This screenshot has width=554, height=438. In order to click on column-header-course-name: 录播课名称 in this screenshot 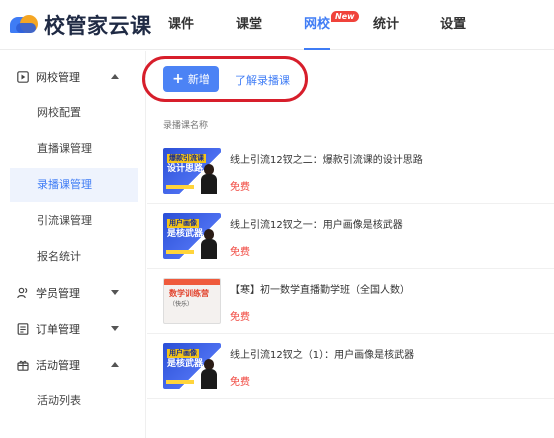, I will do `click(186, 126)`.